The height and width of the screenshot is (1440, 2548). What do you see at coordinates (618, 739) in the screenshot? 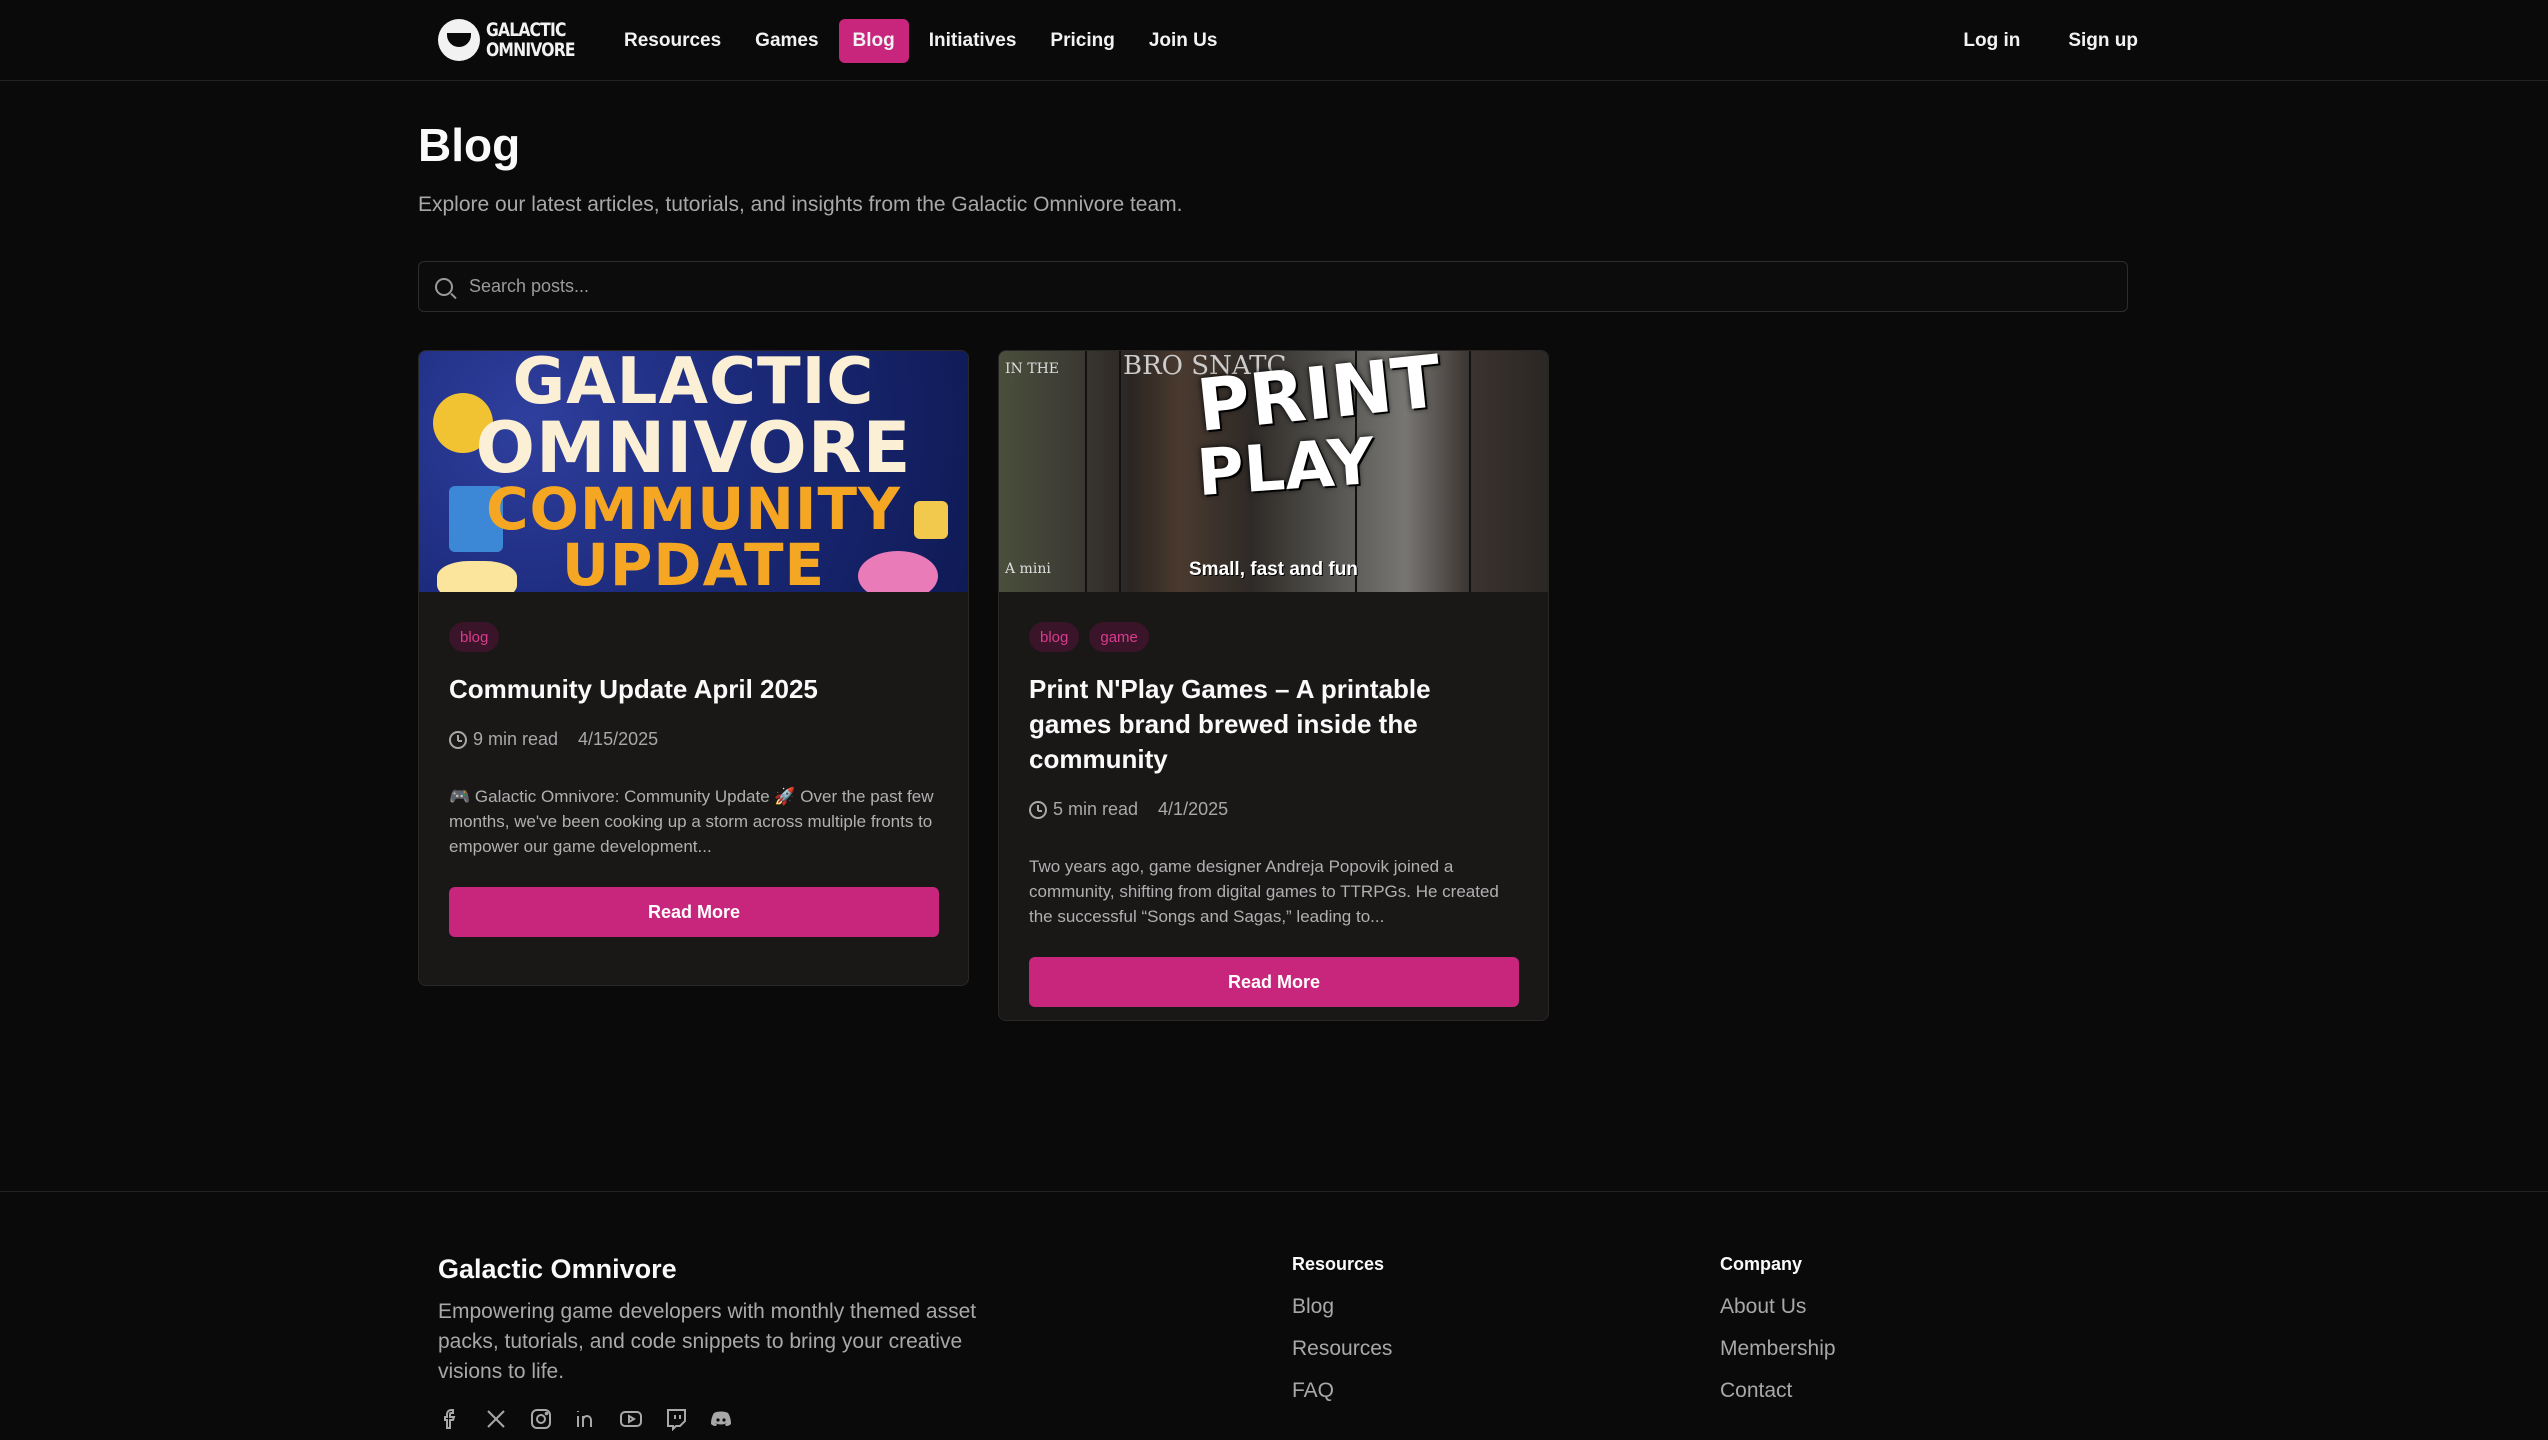
I see `post-date: 4/15/2025` at bounding box center [618, 739].